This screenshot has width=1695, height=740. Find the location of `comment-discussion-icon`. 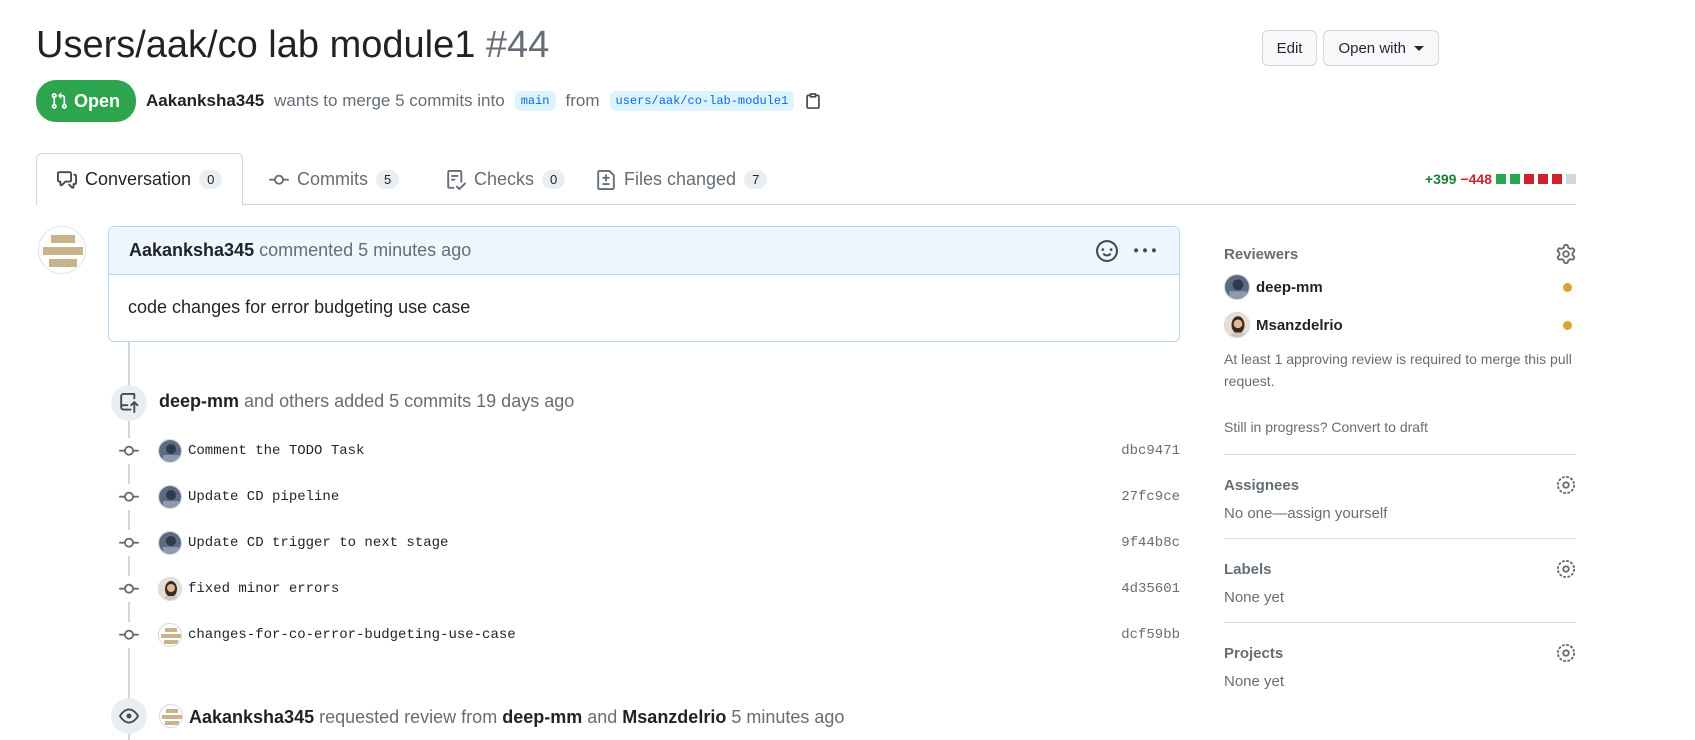

comment-discussion-icon is located at coordinates (67, 179).